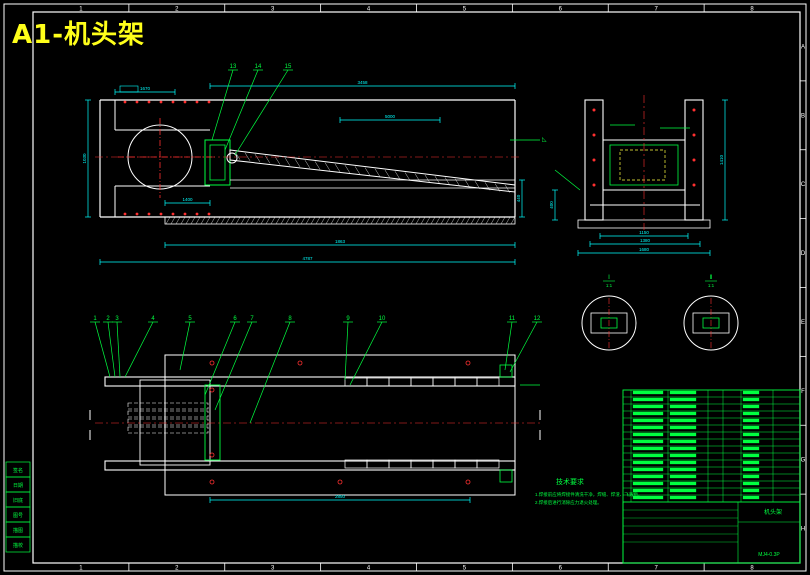 This screenshot has width=810, height=575. I want to click on dim-end-height-label: 1410, so click(721, 159).